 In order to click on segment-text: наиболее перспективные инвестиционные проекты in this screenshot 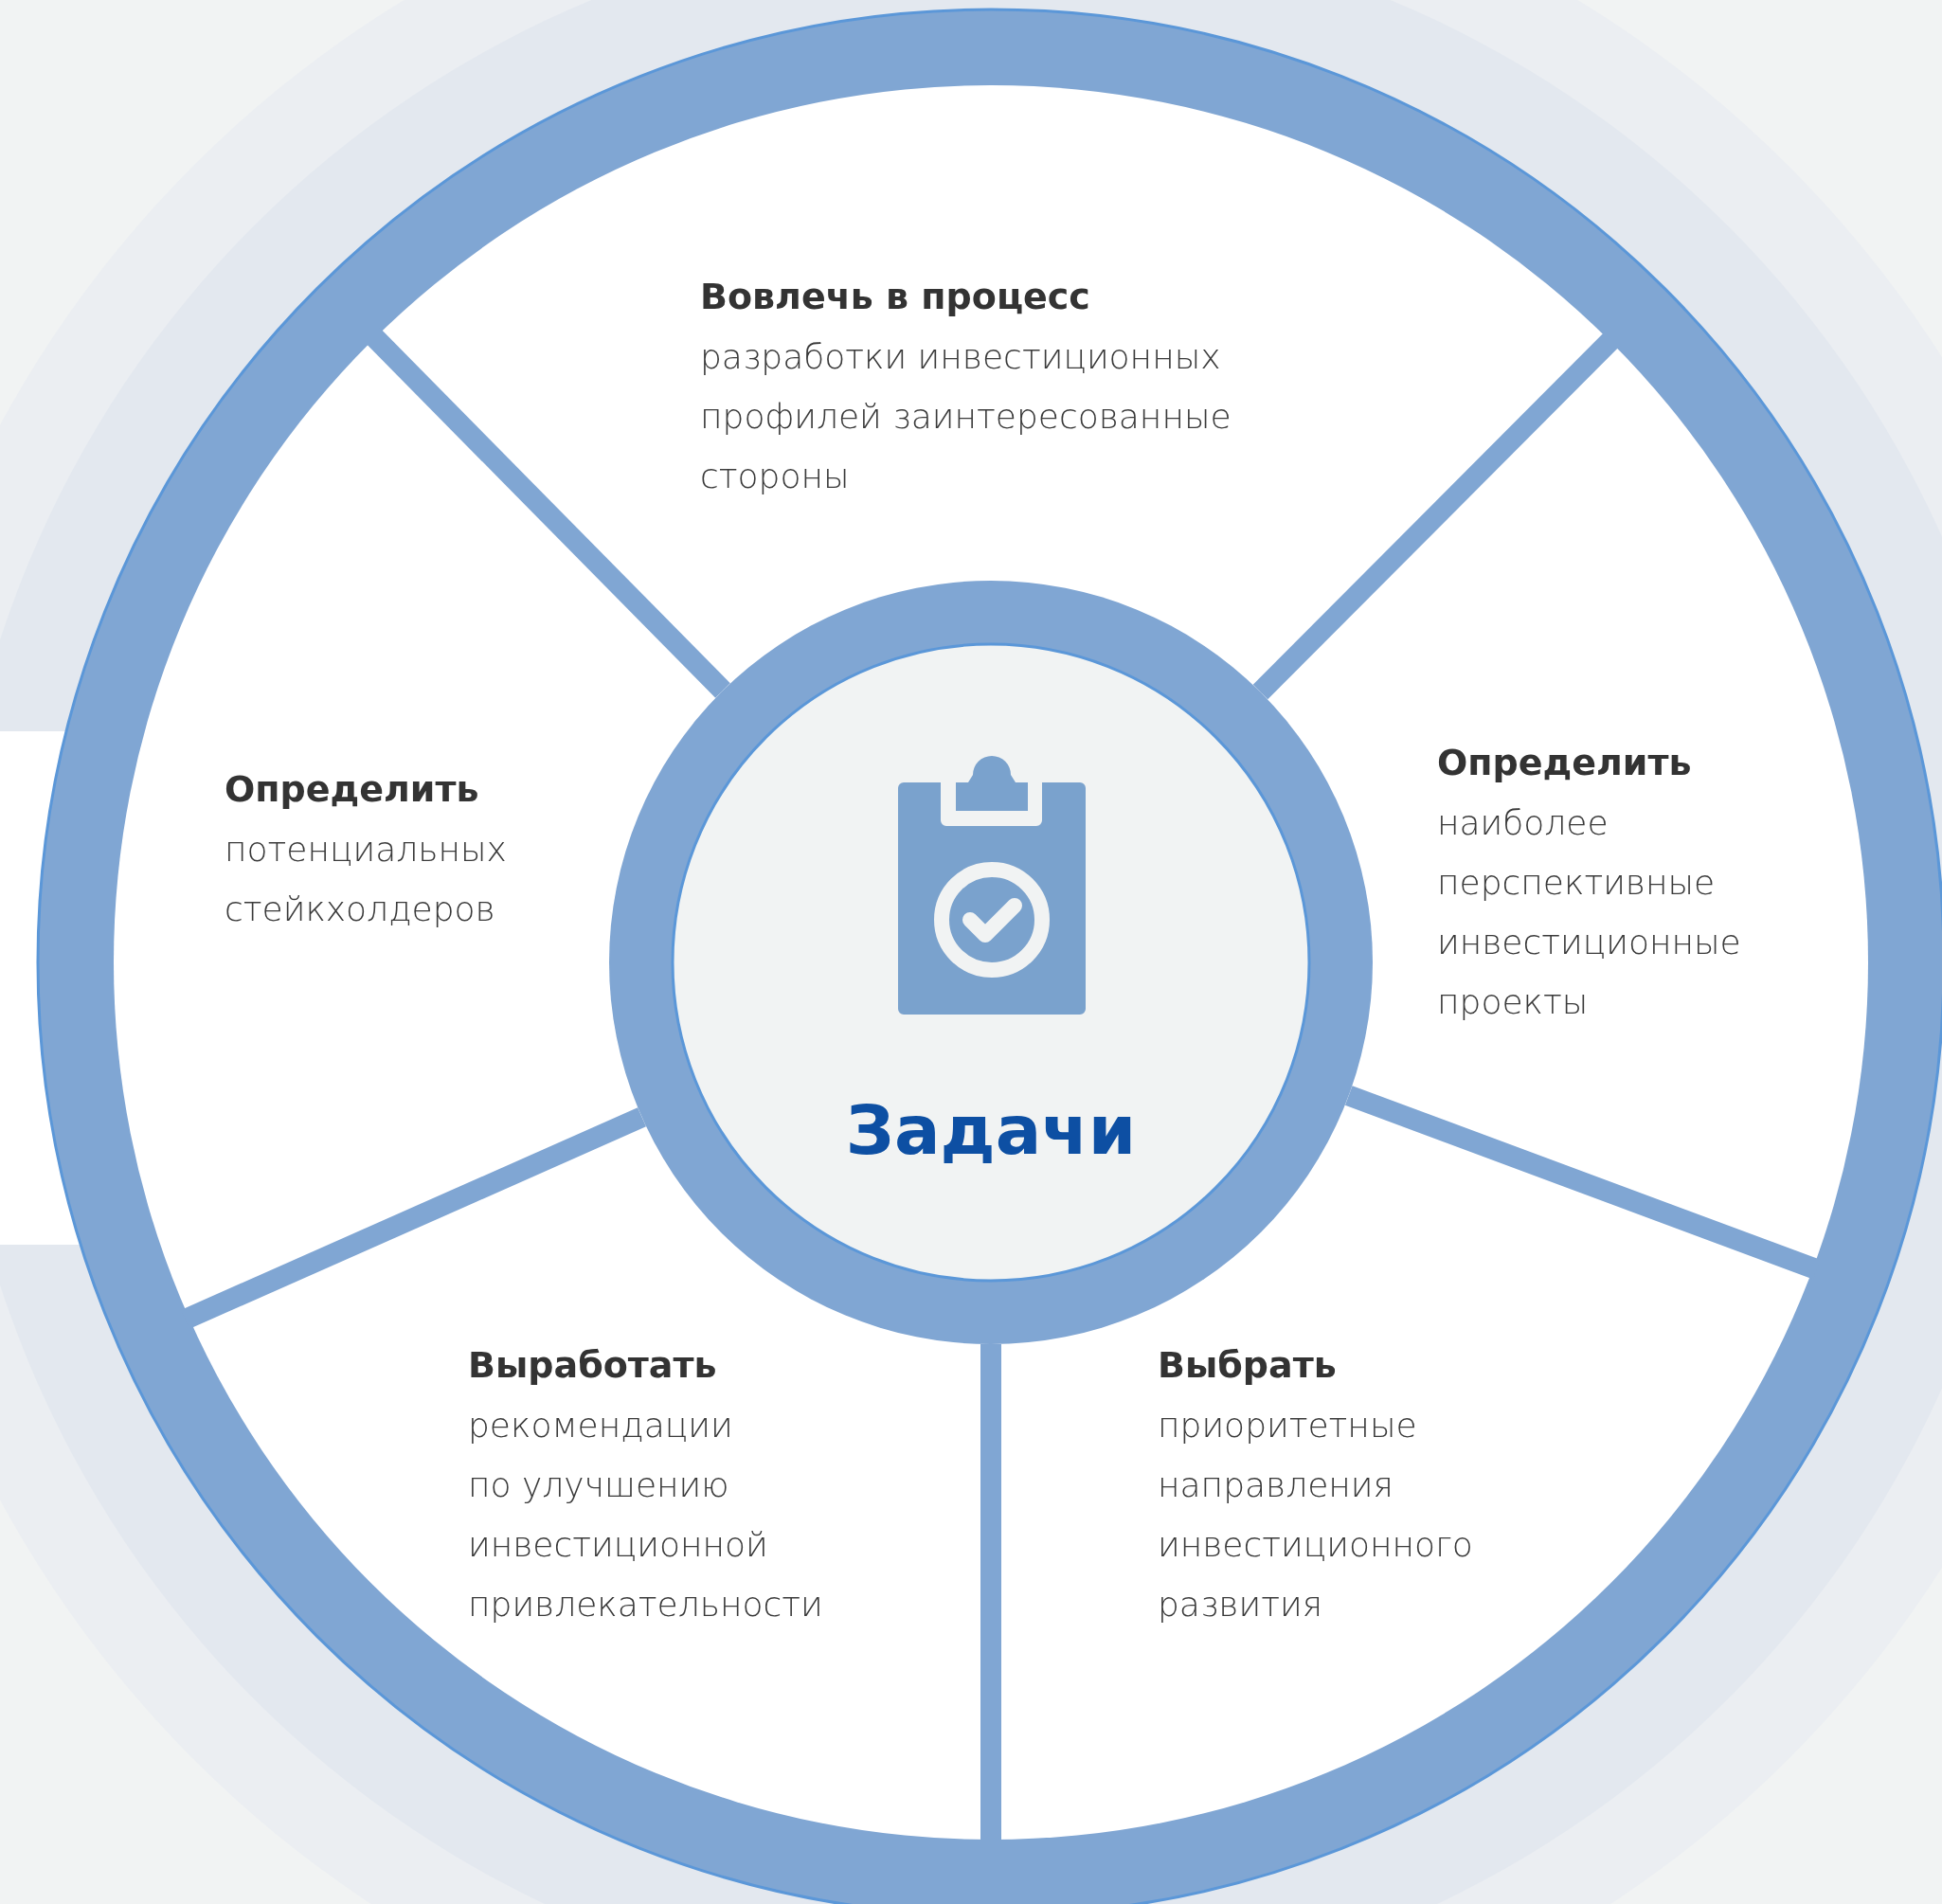, I will do `click(1589, 912)`.